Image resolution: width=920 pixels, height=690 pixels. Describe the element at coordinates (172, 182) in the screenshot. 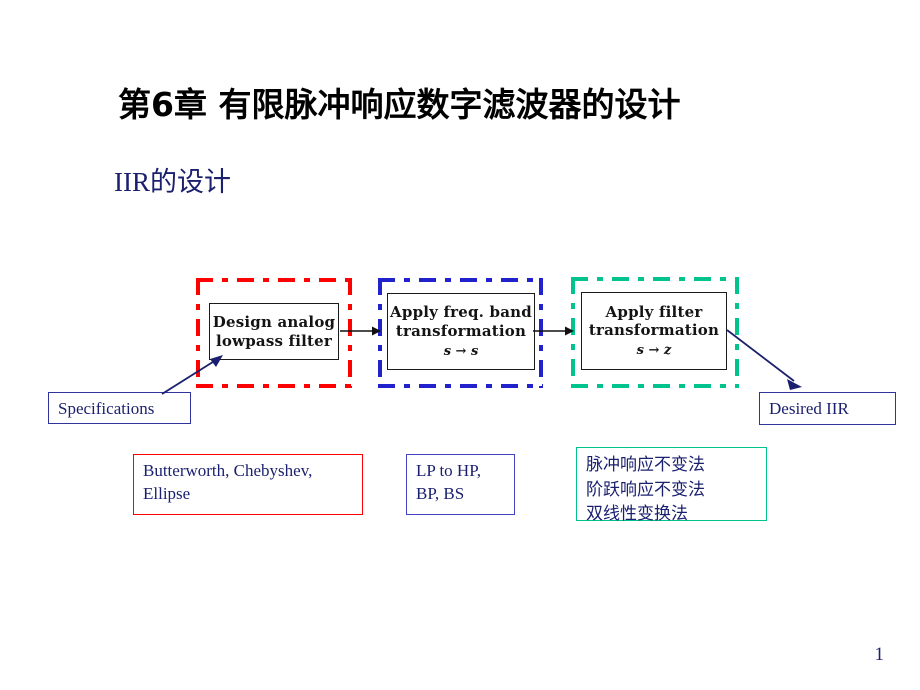

I see `slide-subtitle: IIR的设计` at that location.